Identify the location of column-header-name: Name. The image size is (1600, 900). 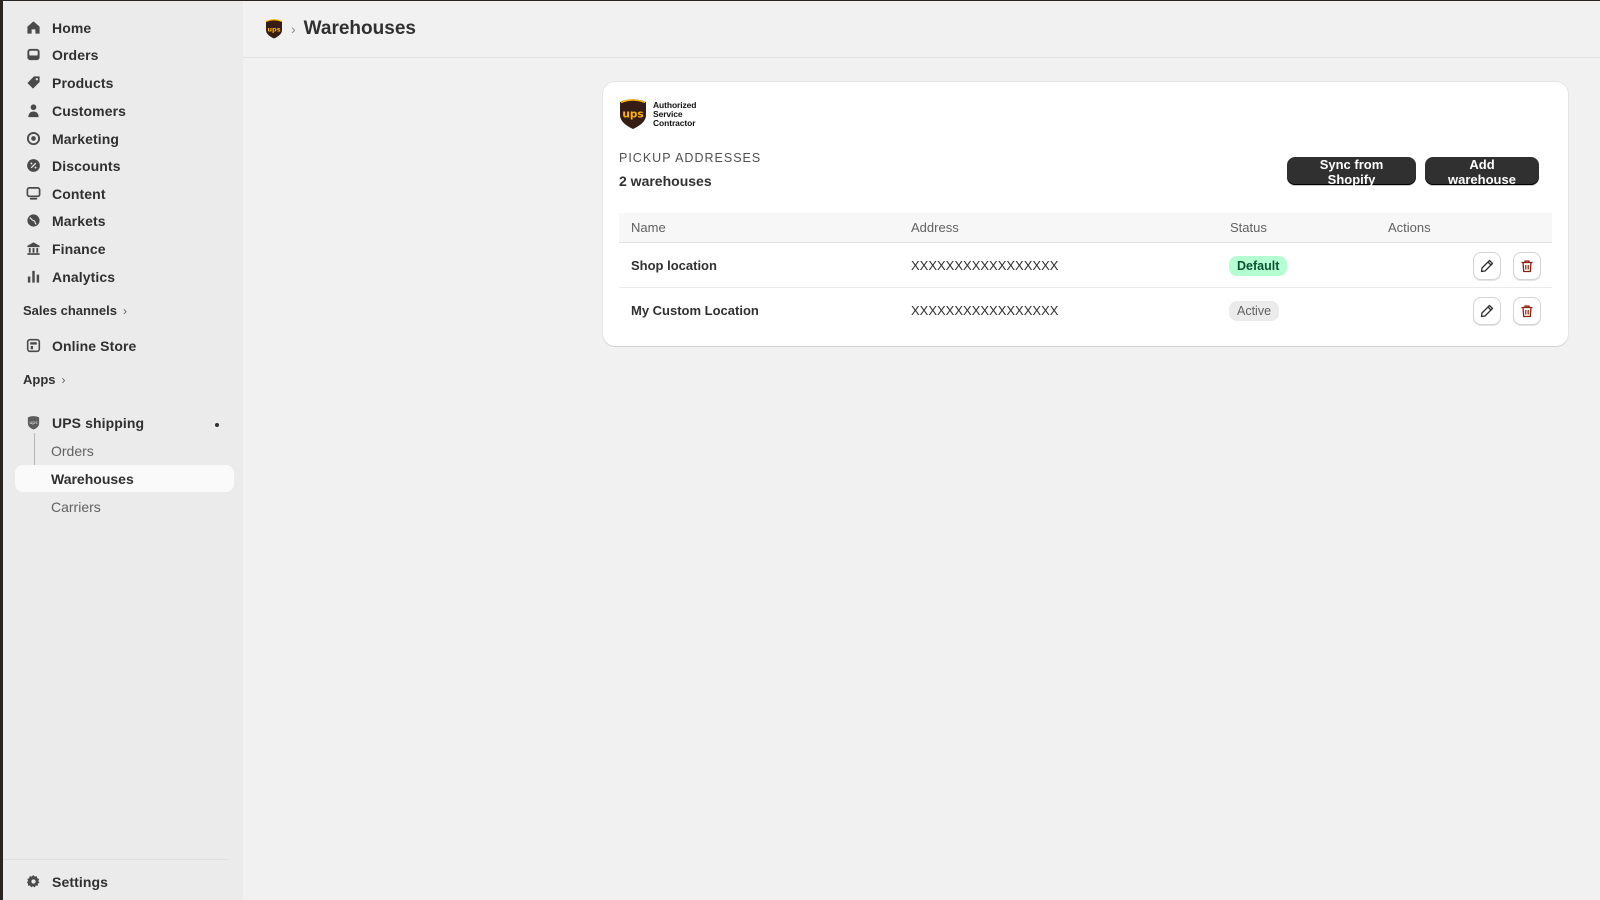
(648, 227).